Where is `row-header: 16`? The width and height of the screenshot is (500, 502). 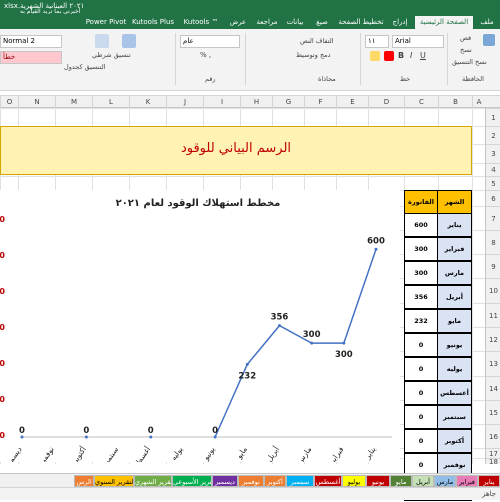
row-header: 16 is located at coordinates (493, 436).